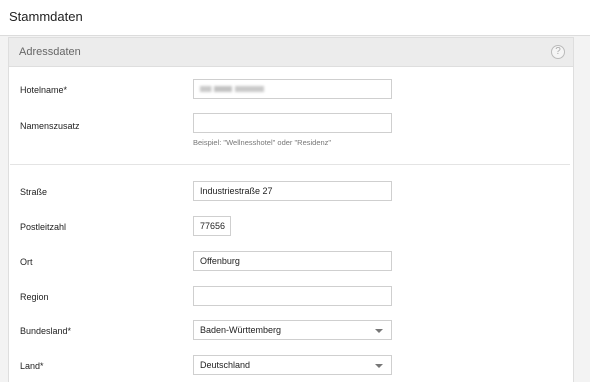 The width and height of the screenshot is (590, 382). What do you see at coordinates (225, 365) in the screenshot?
I see `land-value: Deutschland` at bounding box center [225, 365].